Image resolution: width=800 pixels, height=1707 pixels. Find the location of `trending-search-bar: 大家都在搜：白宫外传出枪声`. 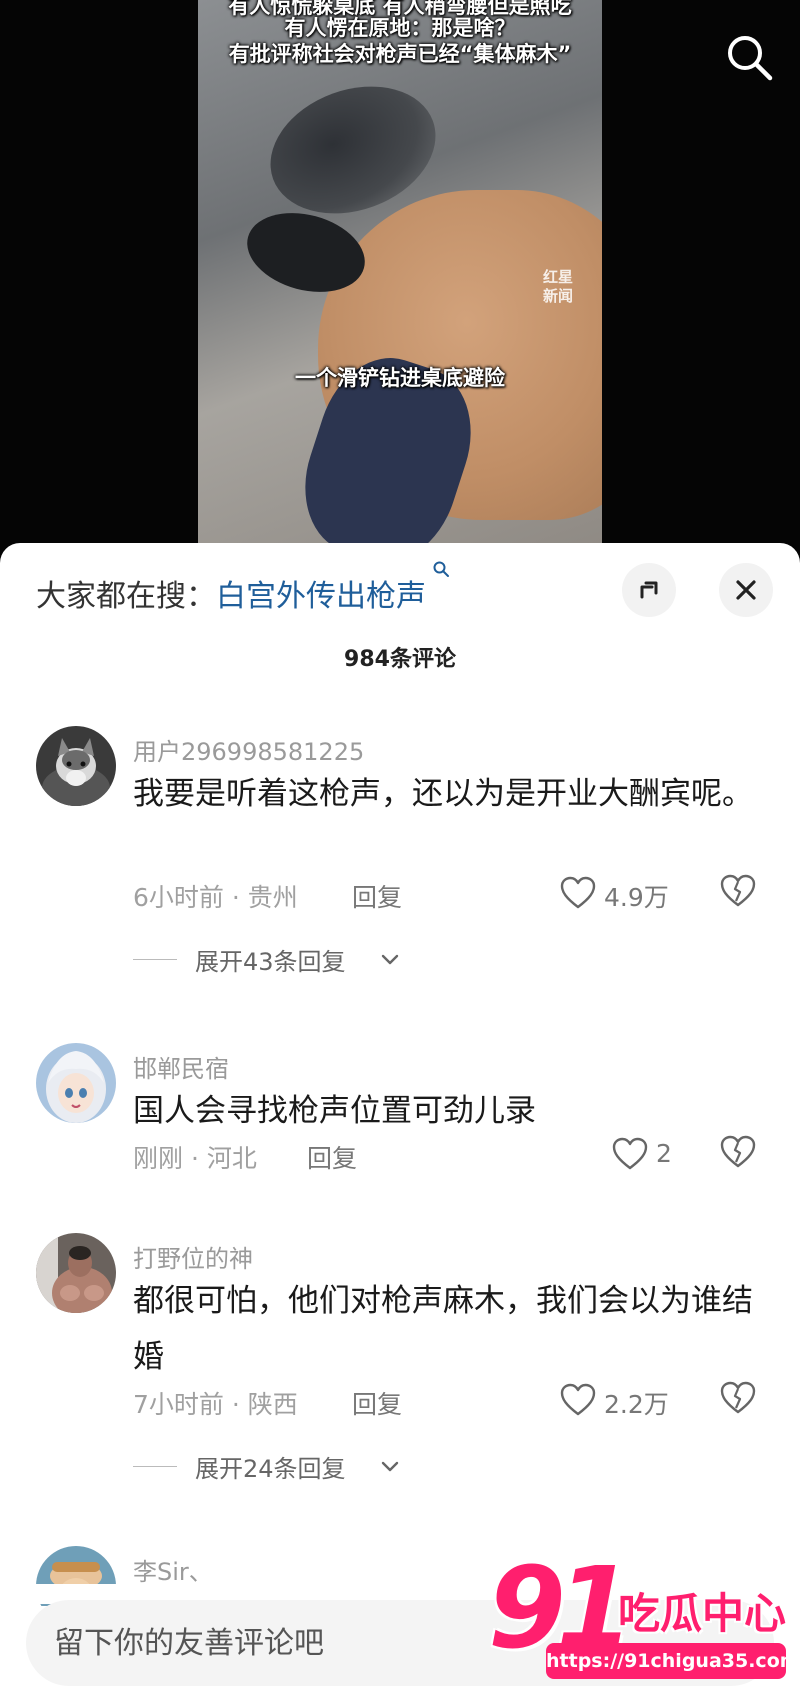

trending-search-bar: 大家都在搜：白宫外传出枪声 is located at coordinates (243, 588).